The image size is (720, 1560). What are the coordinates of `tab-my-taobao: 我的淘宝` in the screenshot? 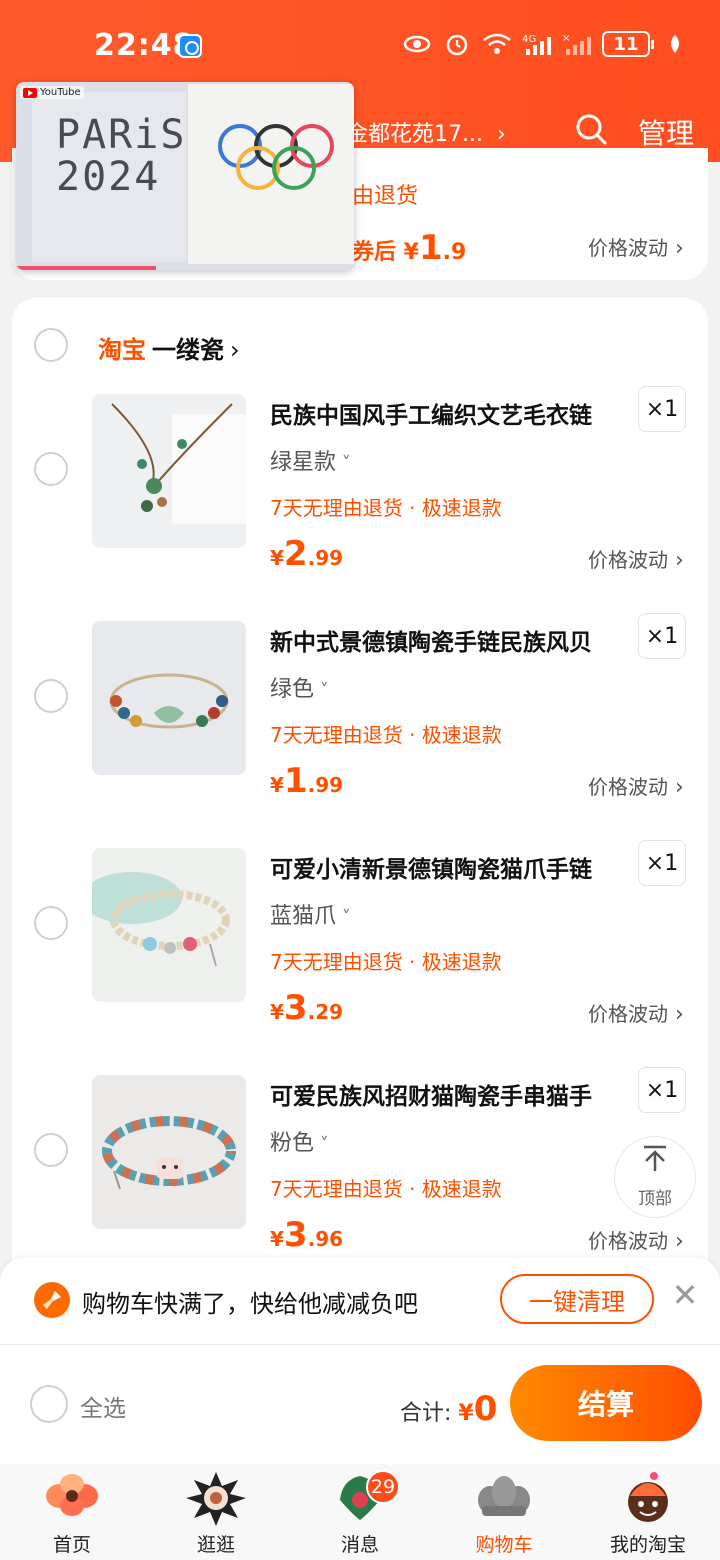 It's located at (648, 1512).